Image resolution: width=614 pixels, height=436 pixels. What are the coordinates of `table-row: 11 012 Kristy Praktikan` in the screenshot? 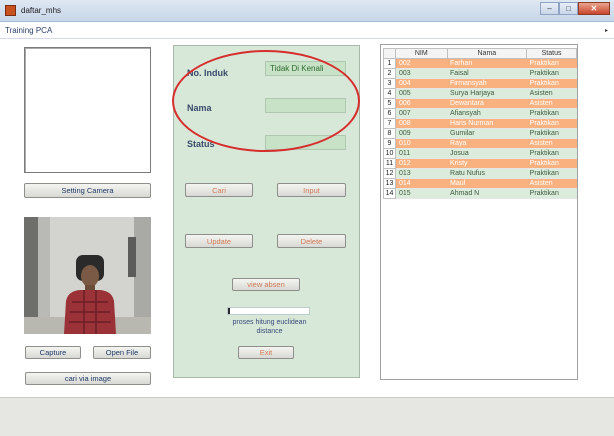 It's located at (480, 163).